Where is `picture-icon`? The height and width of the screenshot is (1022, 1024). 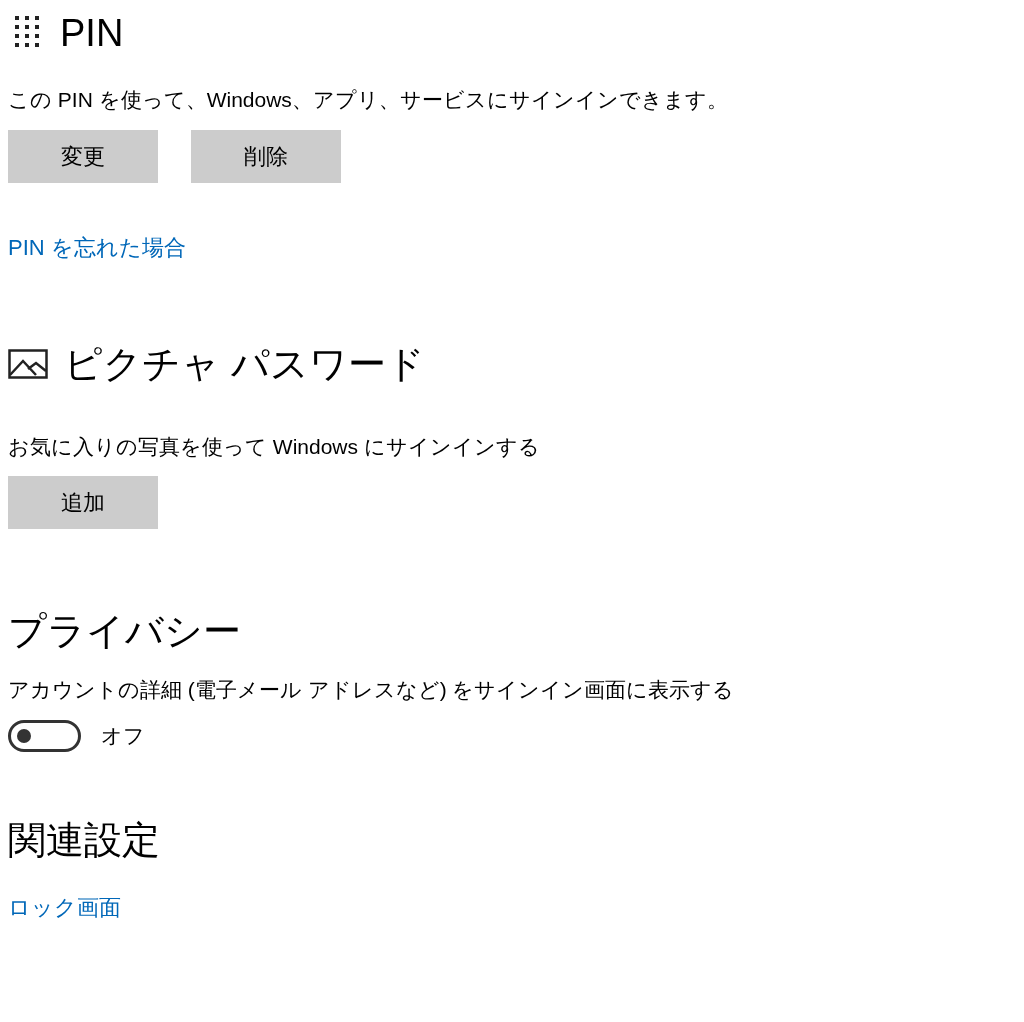 picture-icon is located at coordinates (28, 364).